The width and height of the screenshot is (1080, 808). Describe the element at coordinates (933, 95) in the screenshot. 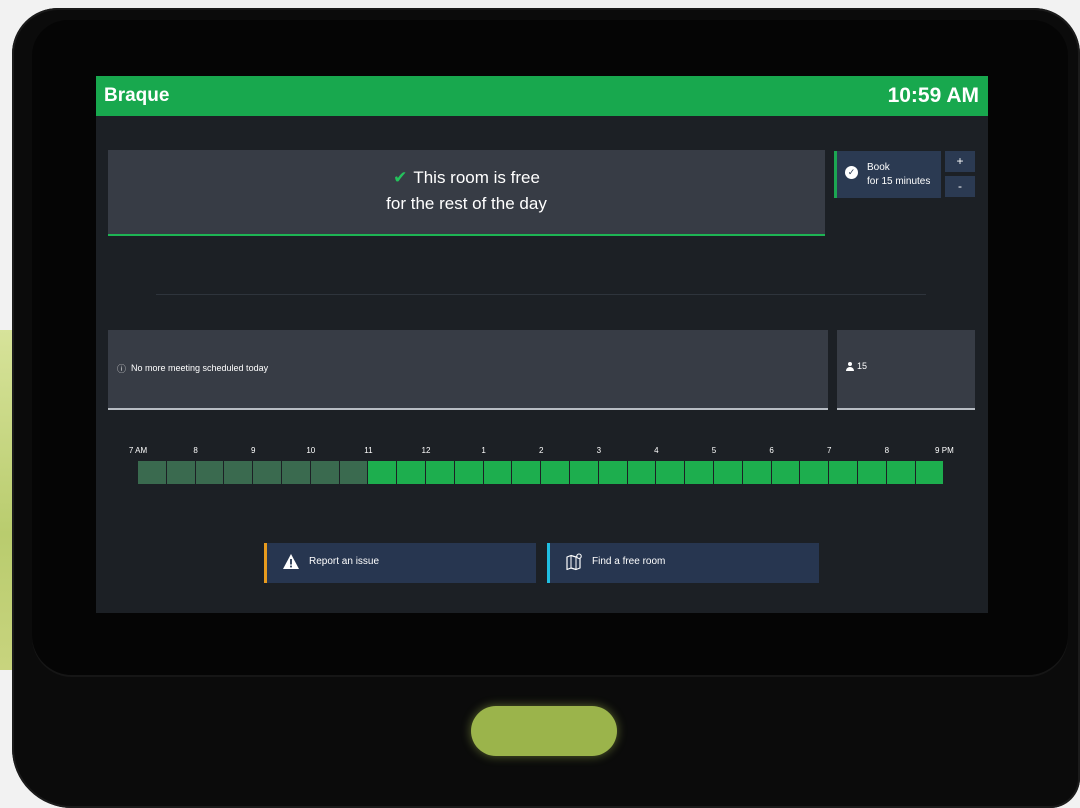

I see `clock: 10:59 AM` at that location.